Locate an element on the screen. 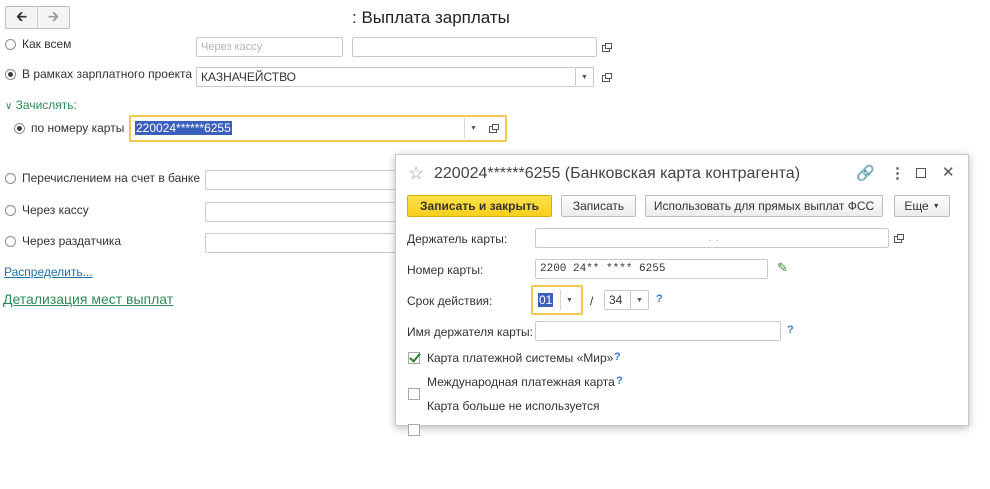  holder-name-label: Имя держателя карты: is located at coordinates (470, 332).